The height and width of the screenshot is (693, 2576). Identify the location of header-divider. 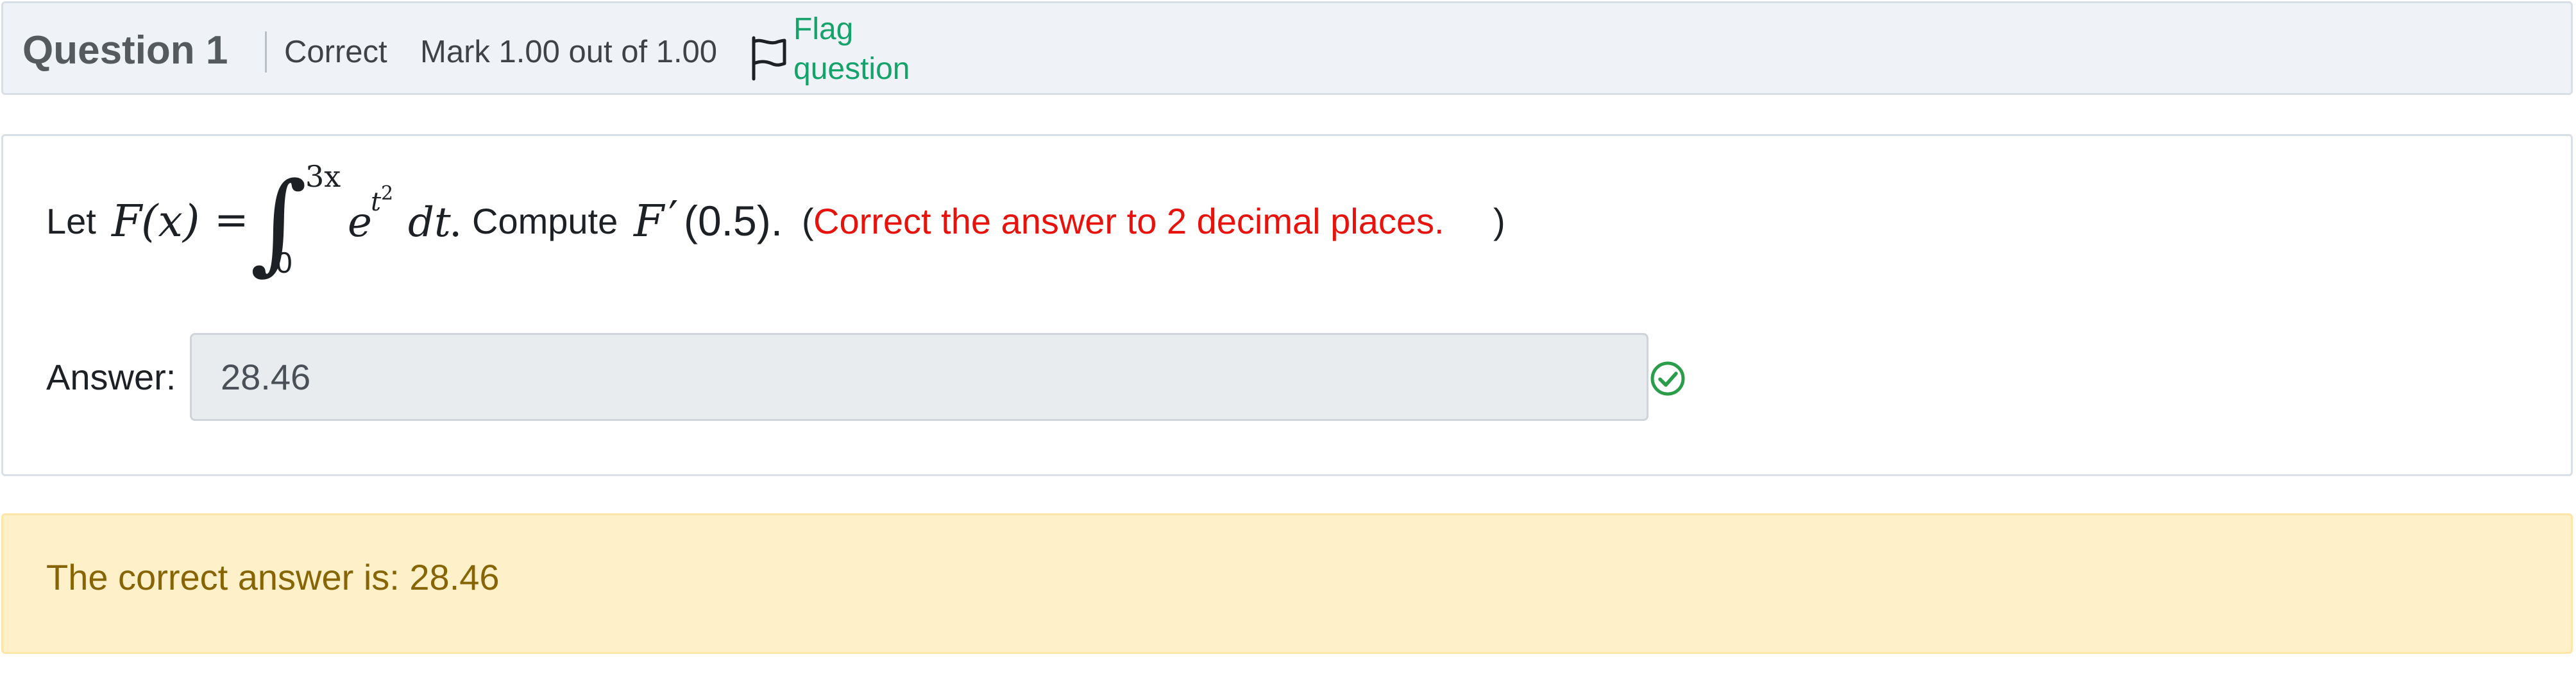
(266, 52).